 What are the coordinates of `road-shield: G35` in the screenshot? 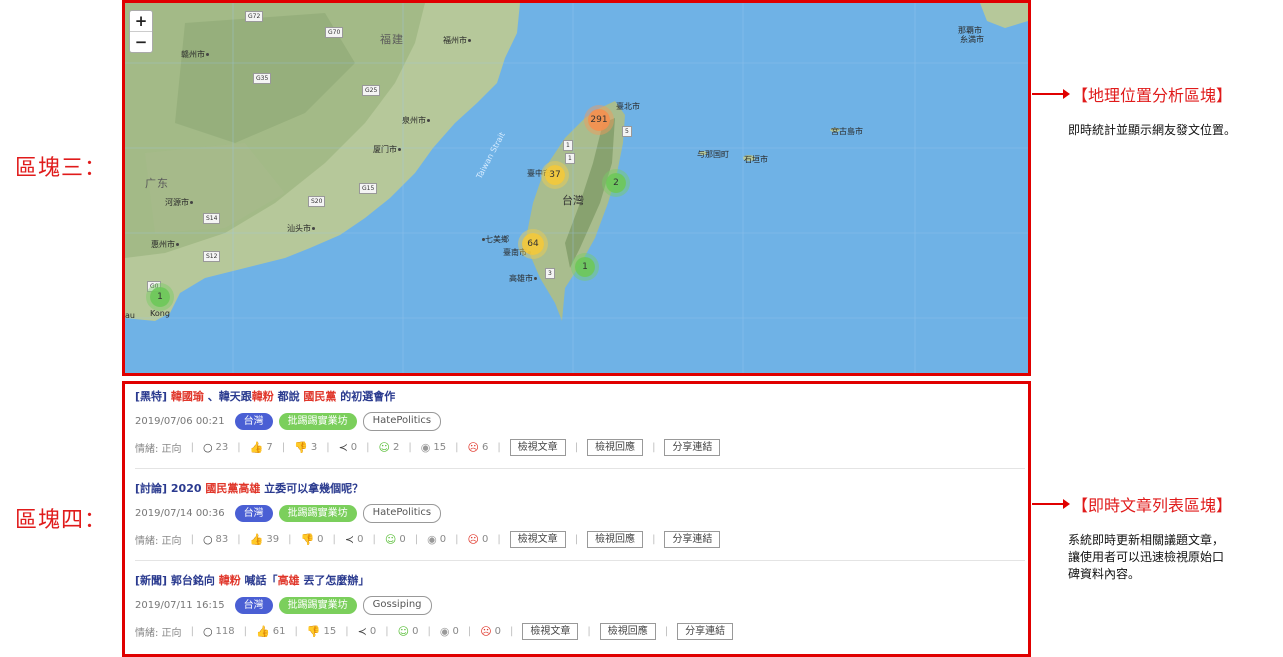 It's located at (262, 78).